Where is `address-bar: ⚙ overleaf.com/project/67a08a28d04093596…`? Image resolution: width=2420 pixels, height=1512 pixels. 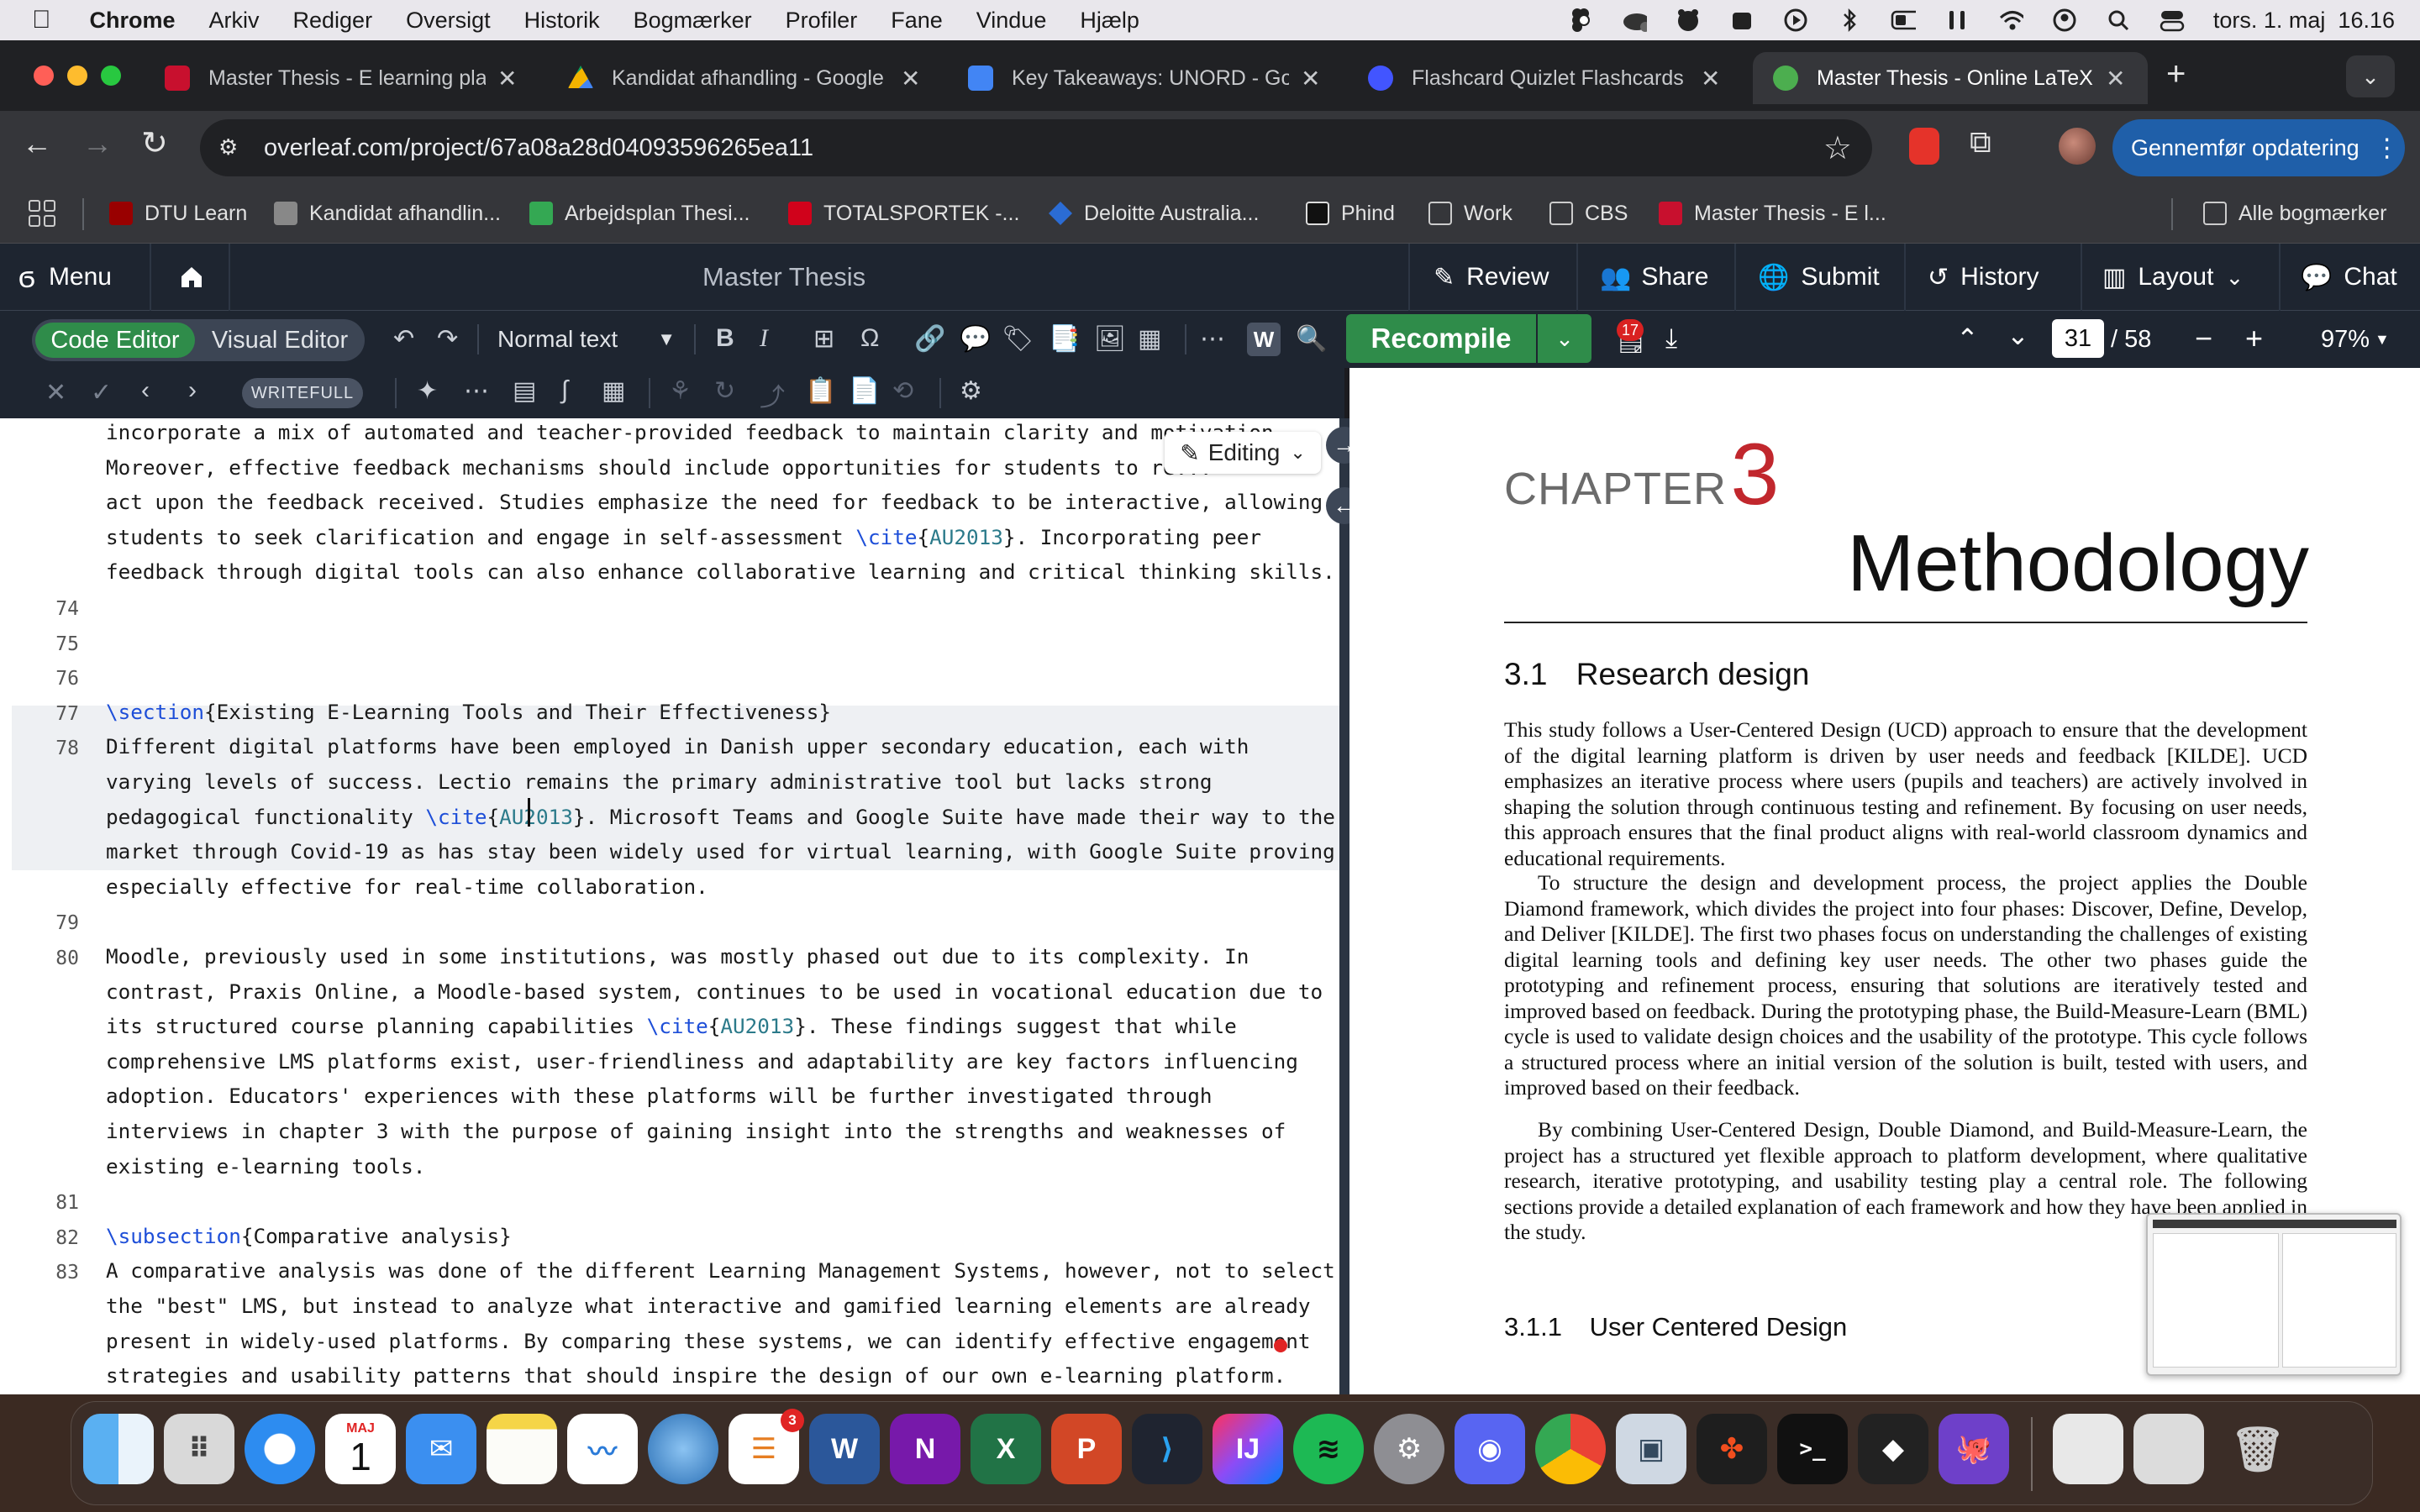
address-bar: ⚙ overleaf.com/project/67a08a28d04093596… is located at coordinates (1036, 147).